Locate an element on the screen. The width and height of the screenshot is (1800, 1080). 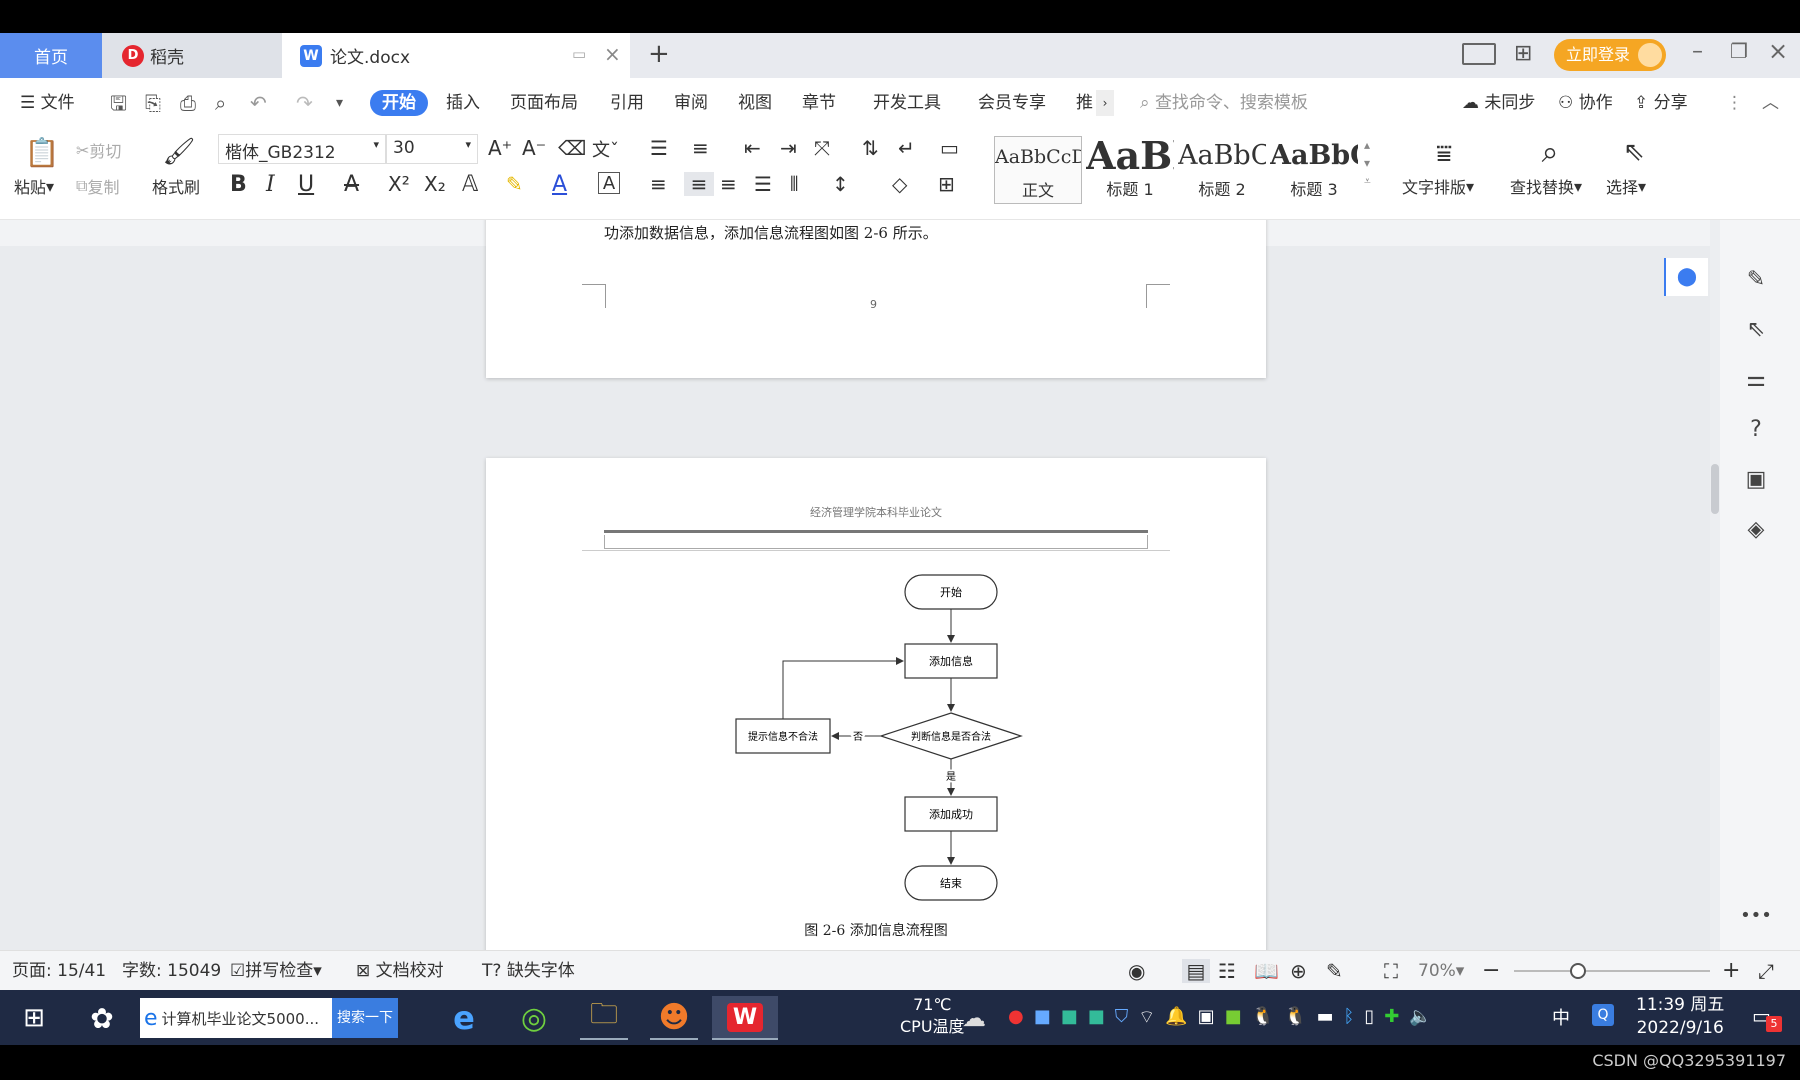
tray-app-icon-6: ✚ is located at coordinates (1391, 1017).